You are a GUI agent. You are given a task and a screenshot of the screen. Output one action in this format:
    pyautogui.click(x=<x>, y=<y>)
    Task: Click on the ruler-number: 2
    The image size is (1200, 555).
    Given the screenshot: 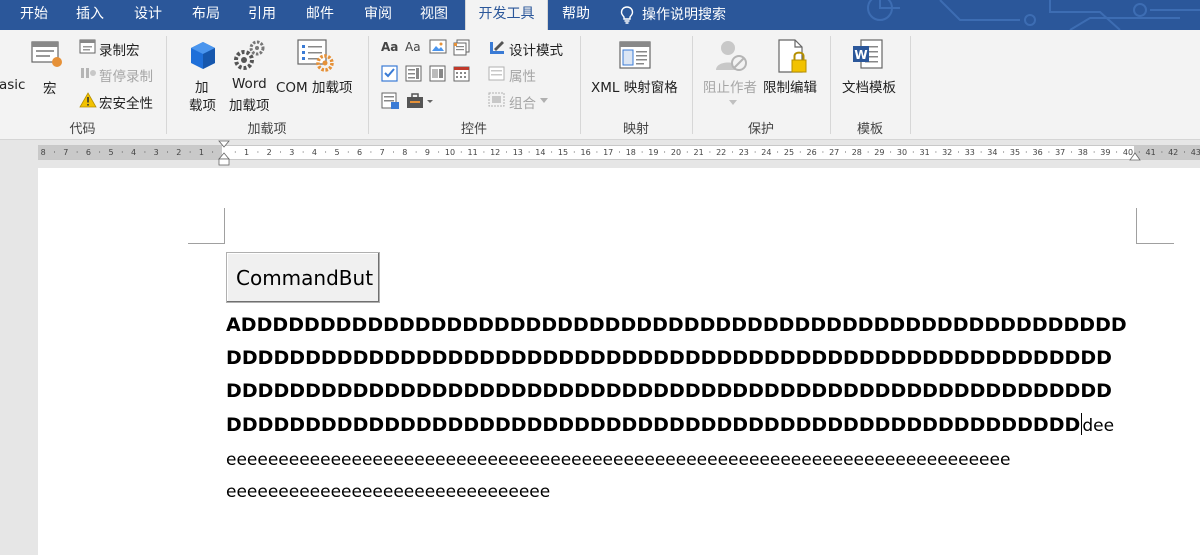 What is the action you would take?
    pyautogui.click(x=269, y=152)
    